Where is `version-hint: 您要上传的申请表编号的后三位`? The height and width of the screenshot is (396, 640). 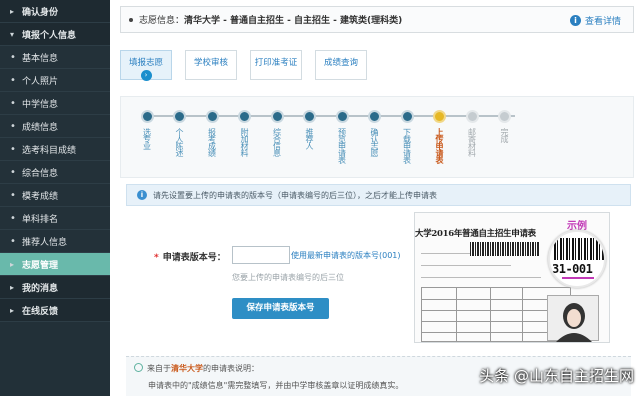 version-hint: 您要上传的申请表编号的后三位 is located at coordinates (288, 277).